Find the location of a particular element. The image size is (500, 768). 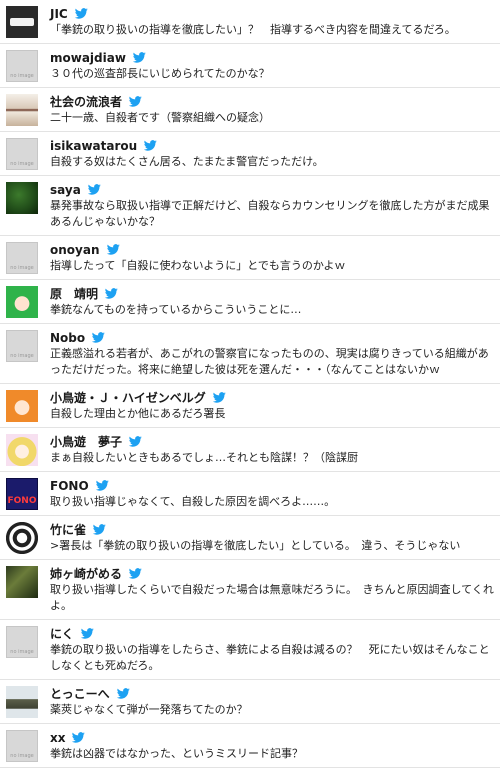

tweet-text: ３０代の巡査部長にいじめられてたのかな？ is located at coordinates (160, 73).